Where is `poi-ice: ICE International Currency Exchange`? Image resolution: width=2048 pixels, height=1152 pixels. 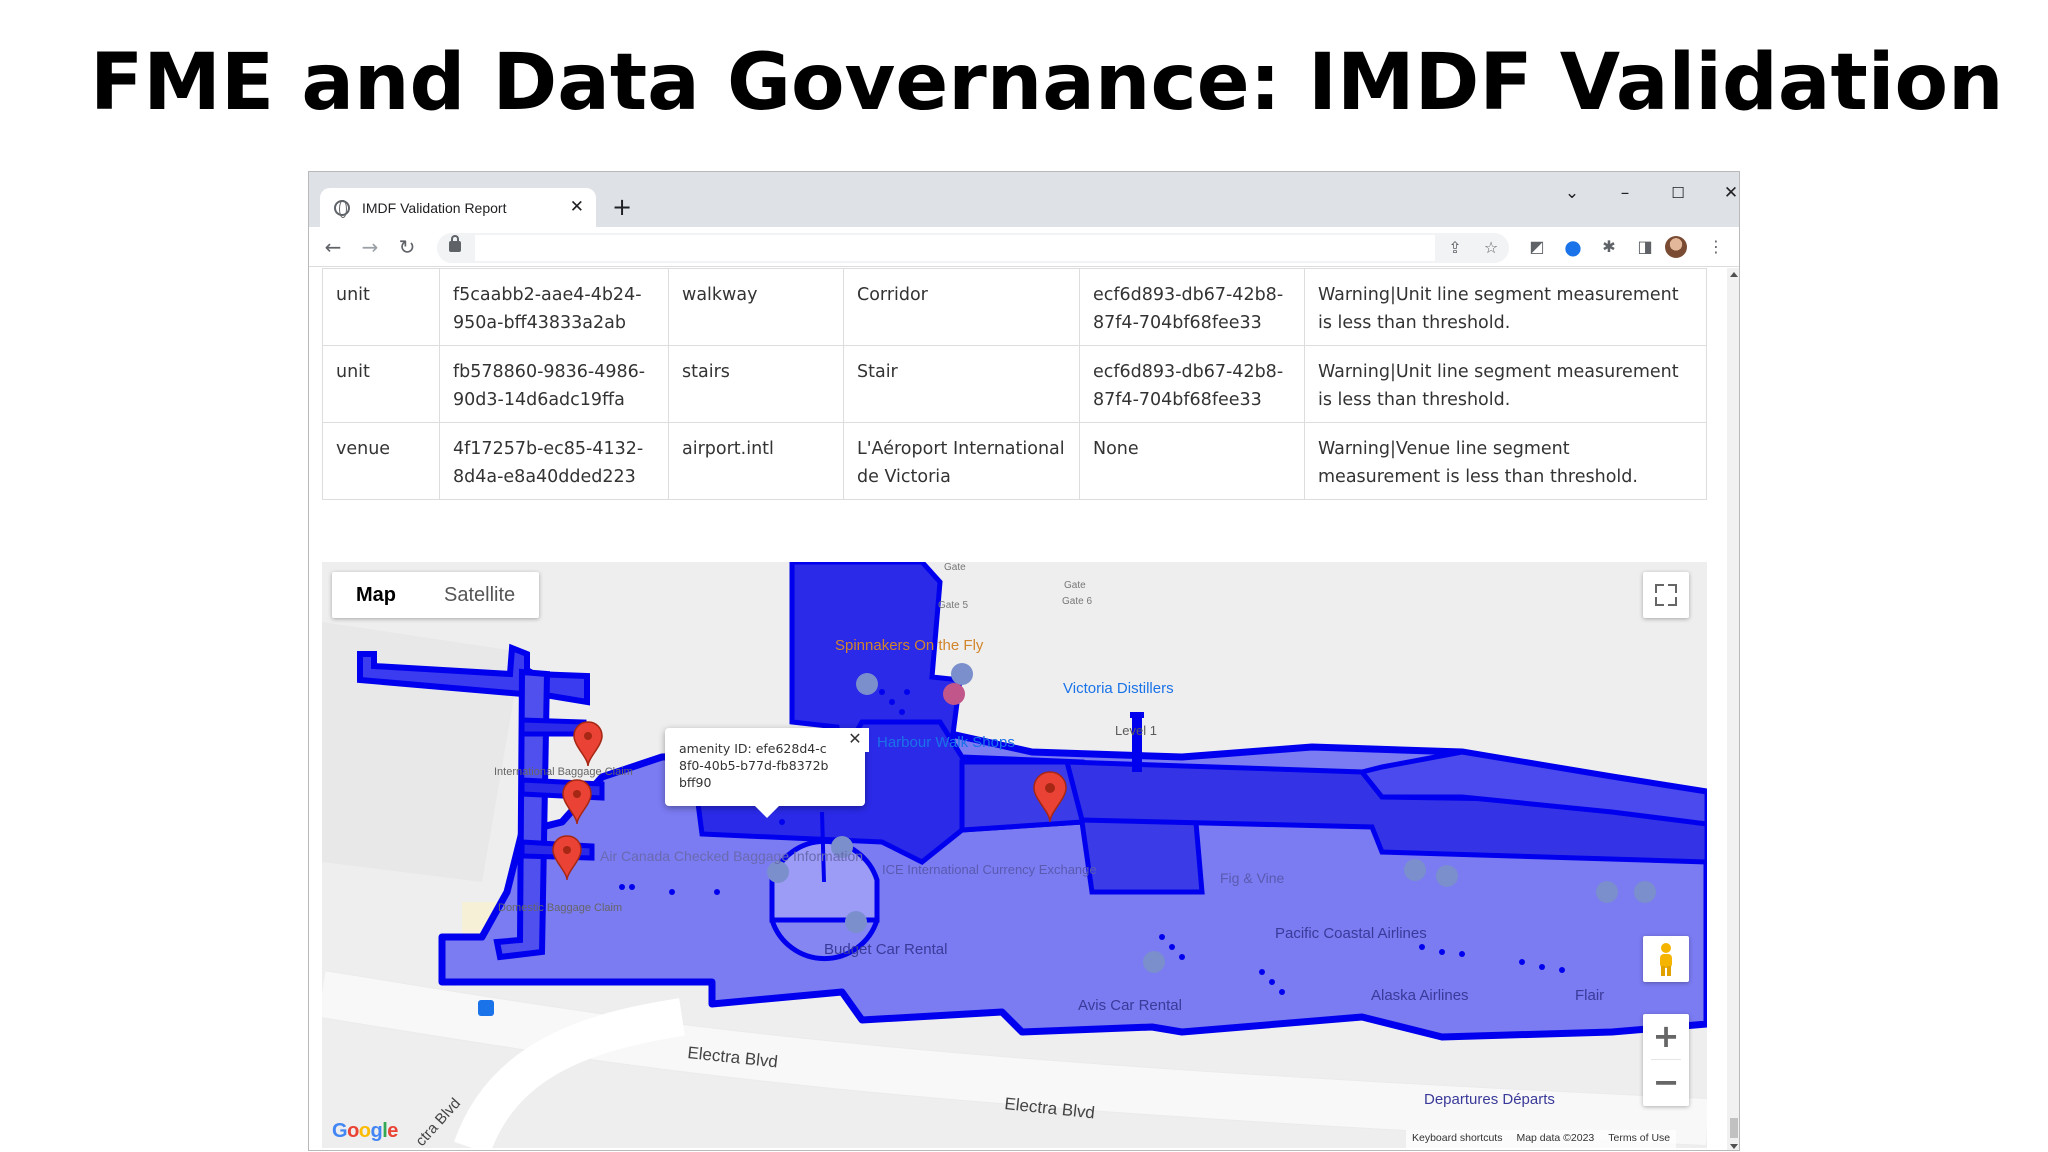 poi-ice: ICE International Currency Exchange is located at coordinates (989, 869).